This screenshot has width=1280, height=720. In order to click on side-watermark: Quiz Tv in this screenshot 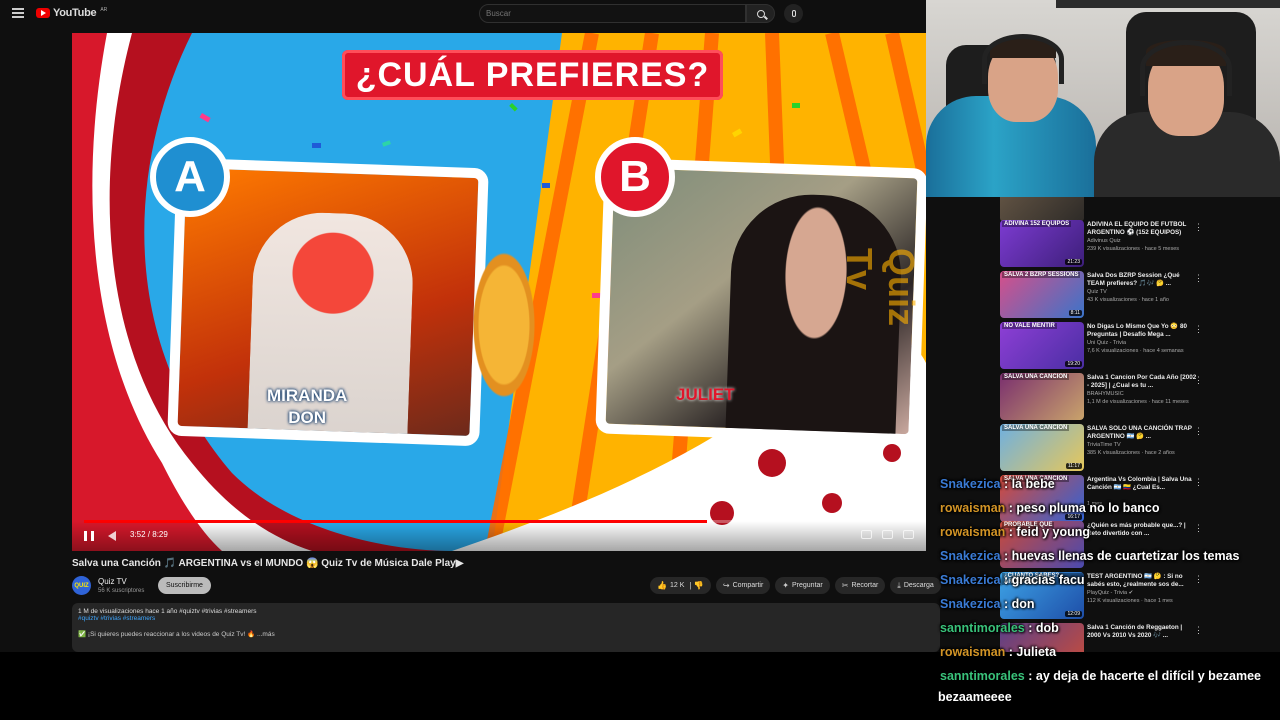, I will do `click(880, 287)`.